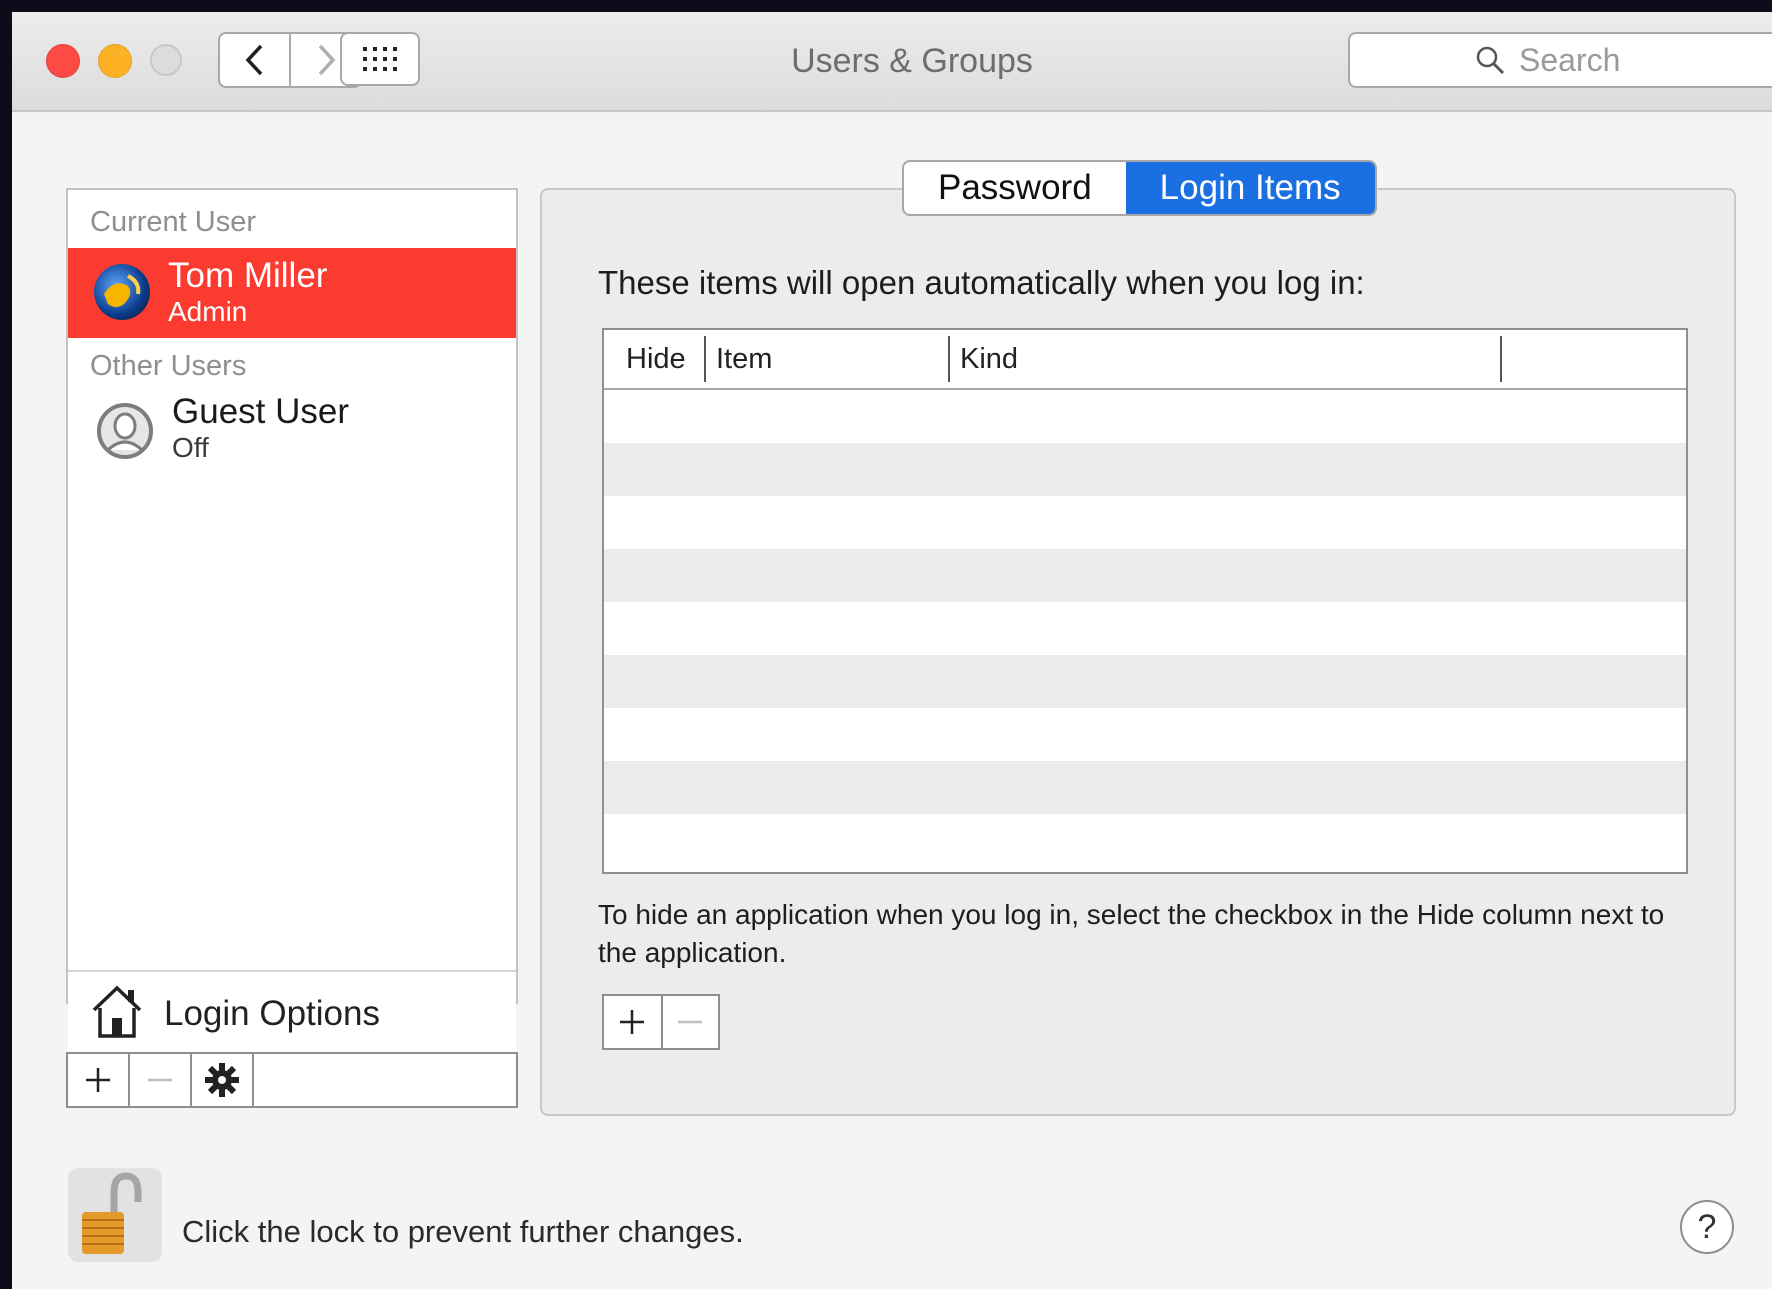 The image size is (1772, 1289). I want to click on gear-icon, so click(222, 1080).